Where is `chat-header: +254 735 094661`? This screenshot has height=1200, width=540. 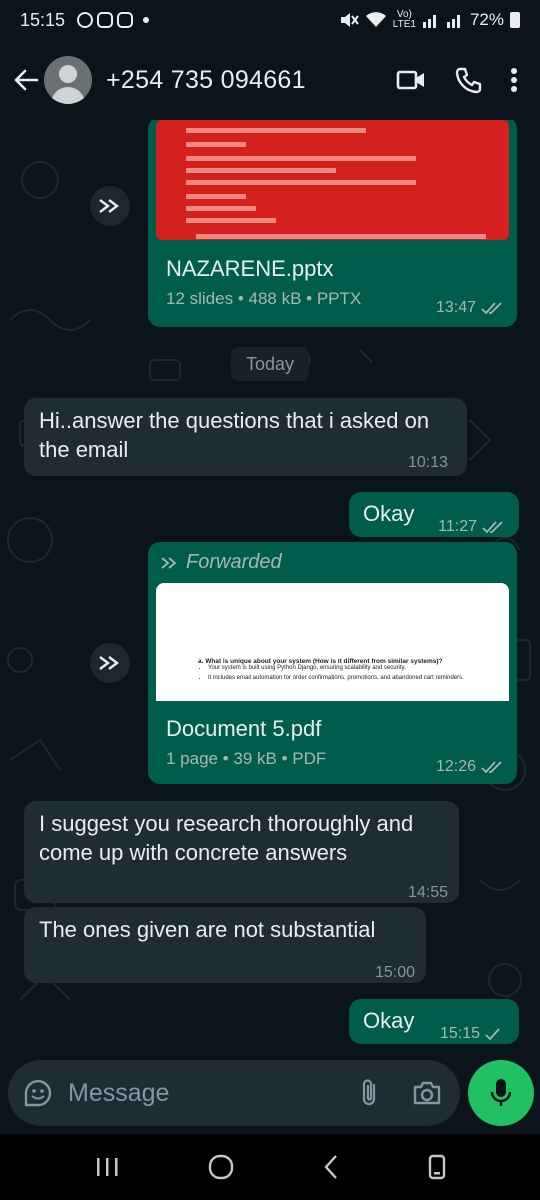 chat-header: +254 735 094661 is located at coordinates (270, 80).